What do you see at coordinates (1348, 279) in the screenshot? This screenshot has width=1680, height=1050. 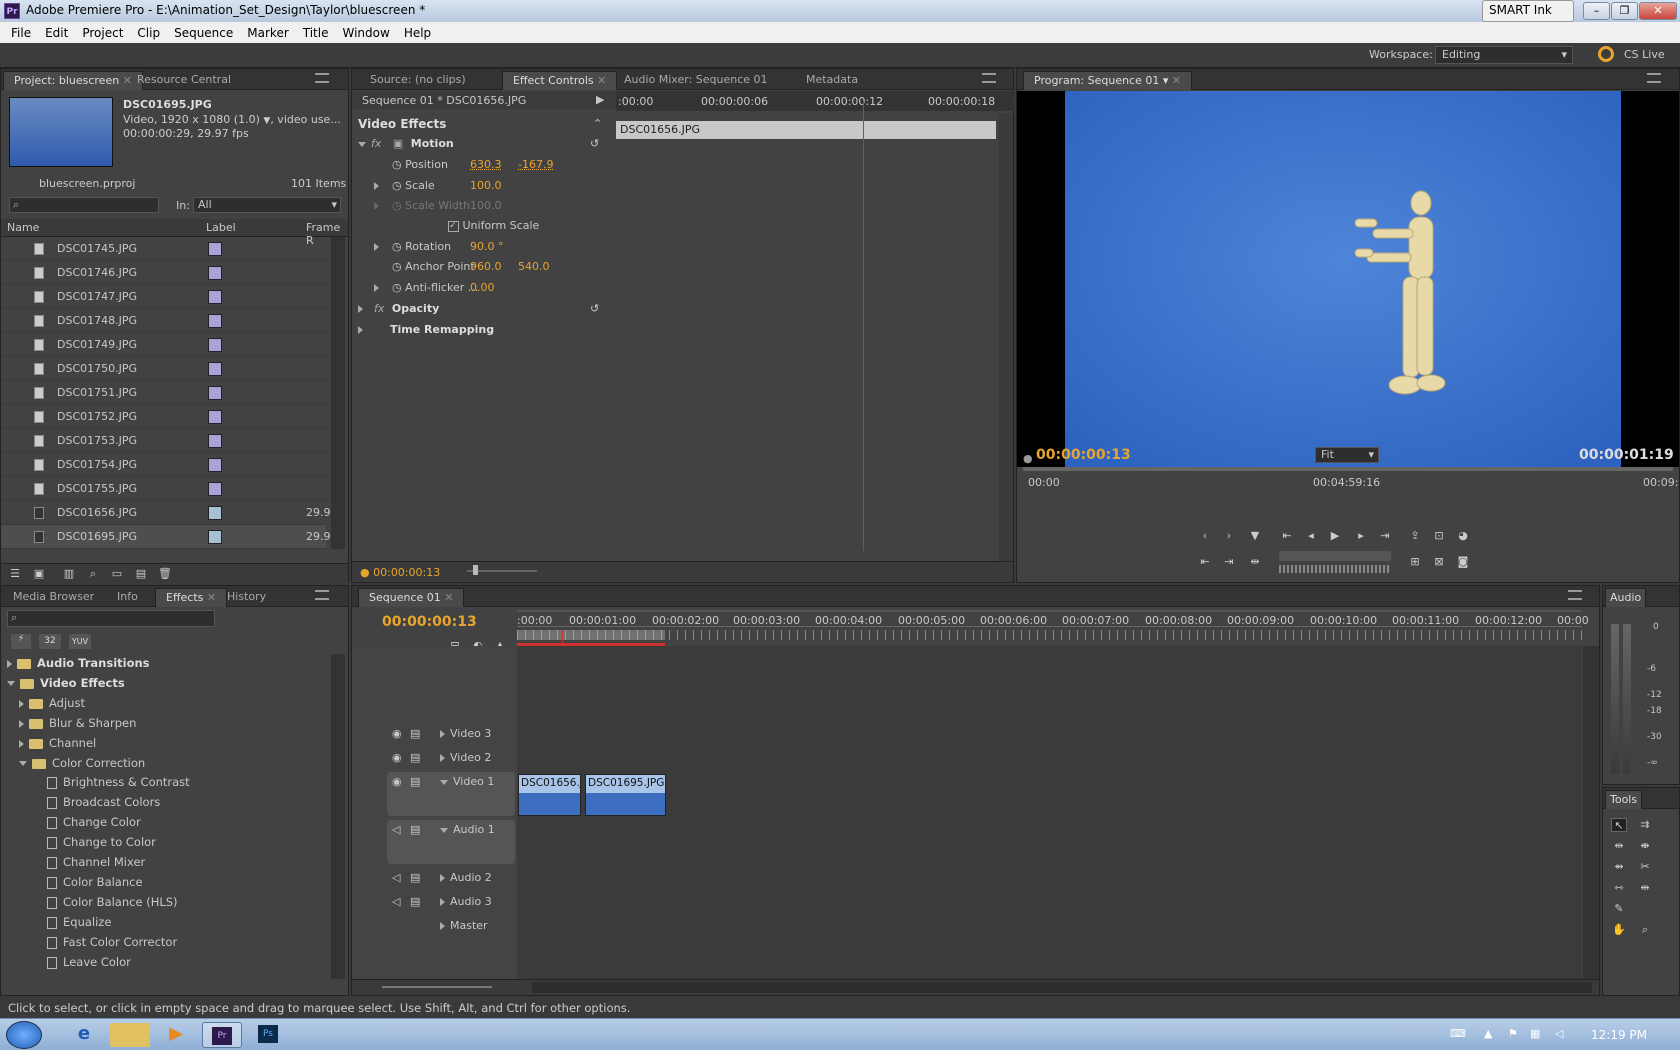 I see `program-viewer` at bounding box center [1348, 279].